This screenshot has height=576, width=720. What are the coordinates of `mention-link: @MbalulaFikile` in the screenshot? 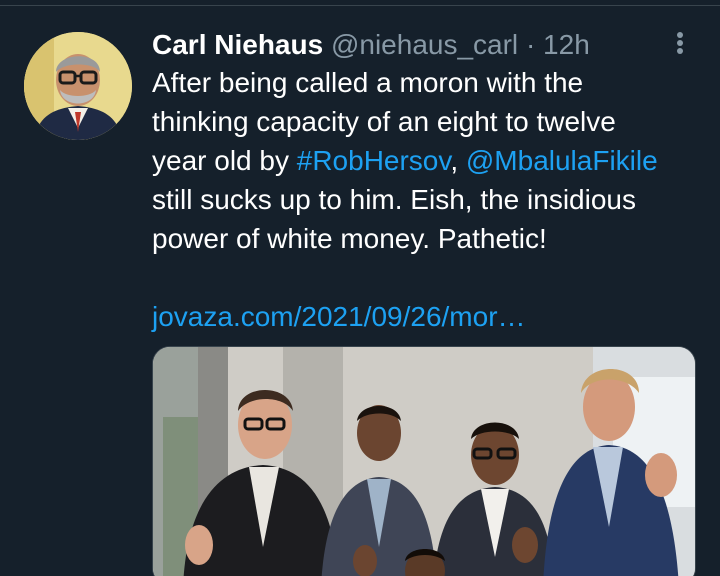 It's located at (562, 160).